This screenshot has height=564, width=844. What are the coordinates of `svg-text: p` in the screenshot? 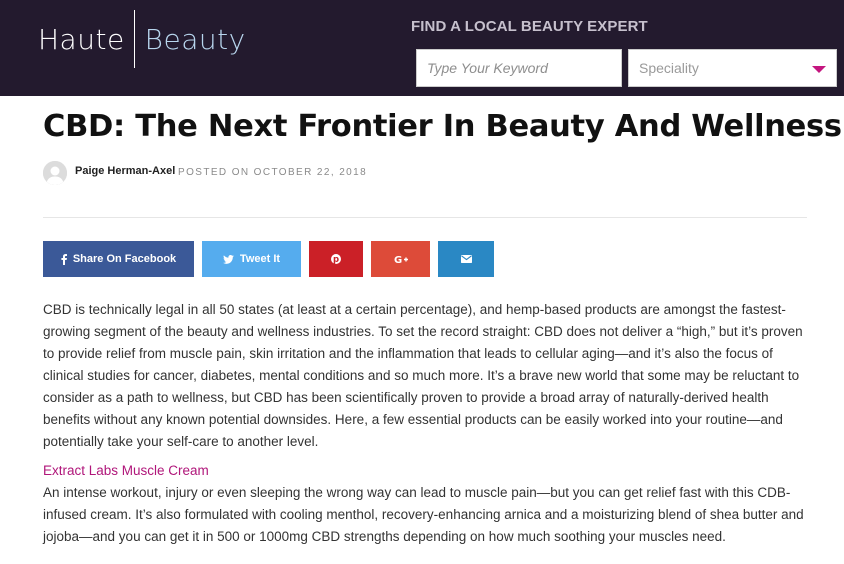 It's located at (336, 259).